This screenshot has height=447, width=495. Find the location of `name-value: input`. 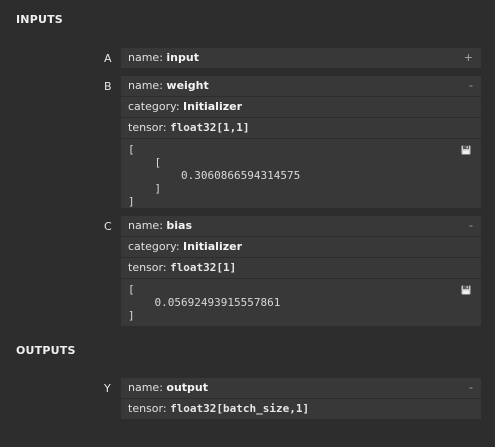

name-value: input is located at coordinates (182, 57).